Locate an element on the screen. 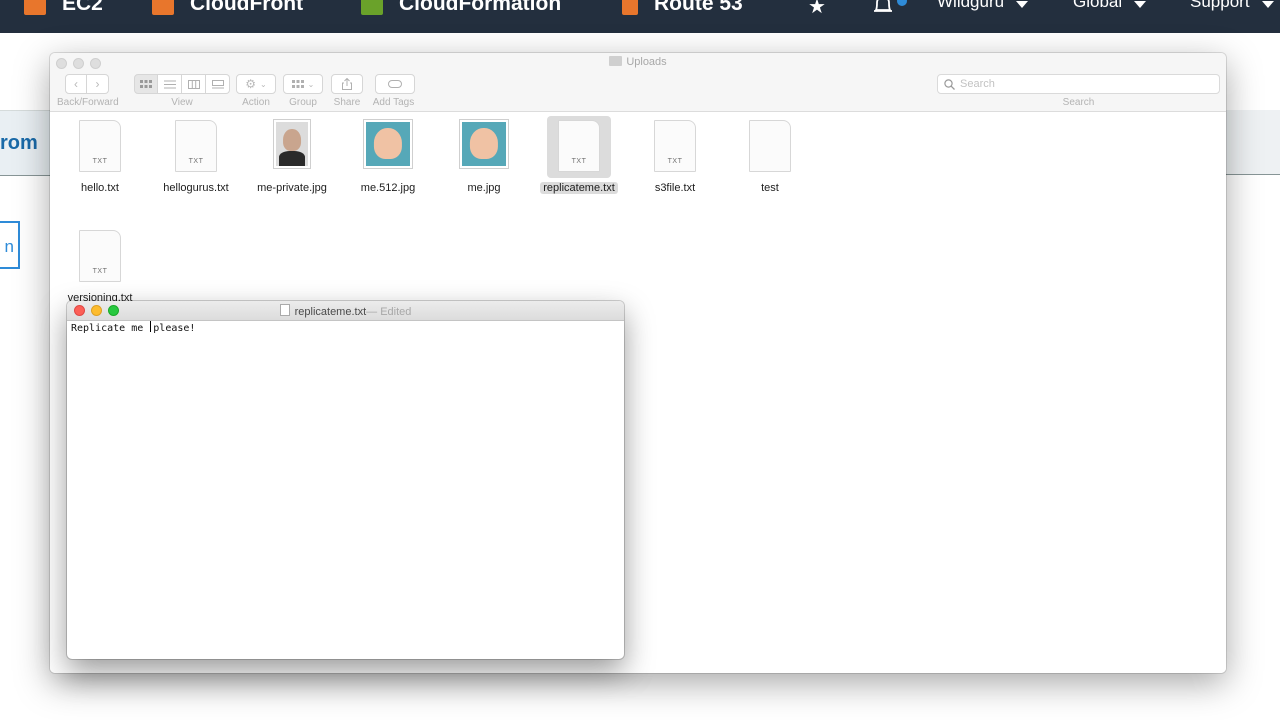  file-item-me-jpg: me.jpg is located at coordinates (484, 156).